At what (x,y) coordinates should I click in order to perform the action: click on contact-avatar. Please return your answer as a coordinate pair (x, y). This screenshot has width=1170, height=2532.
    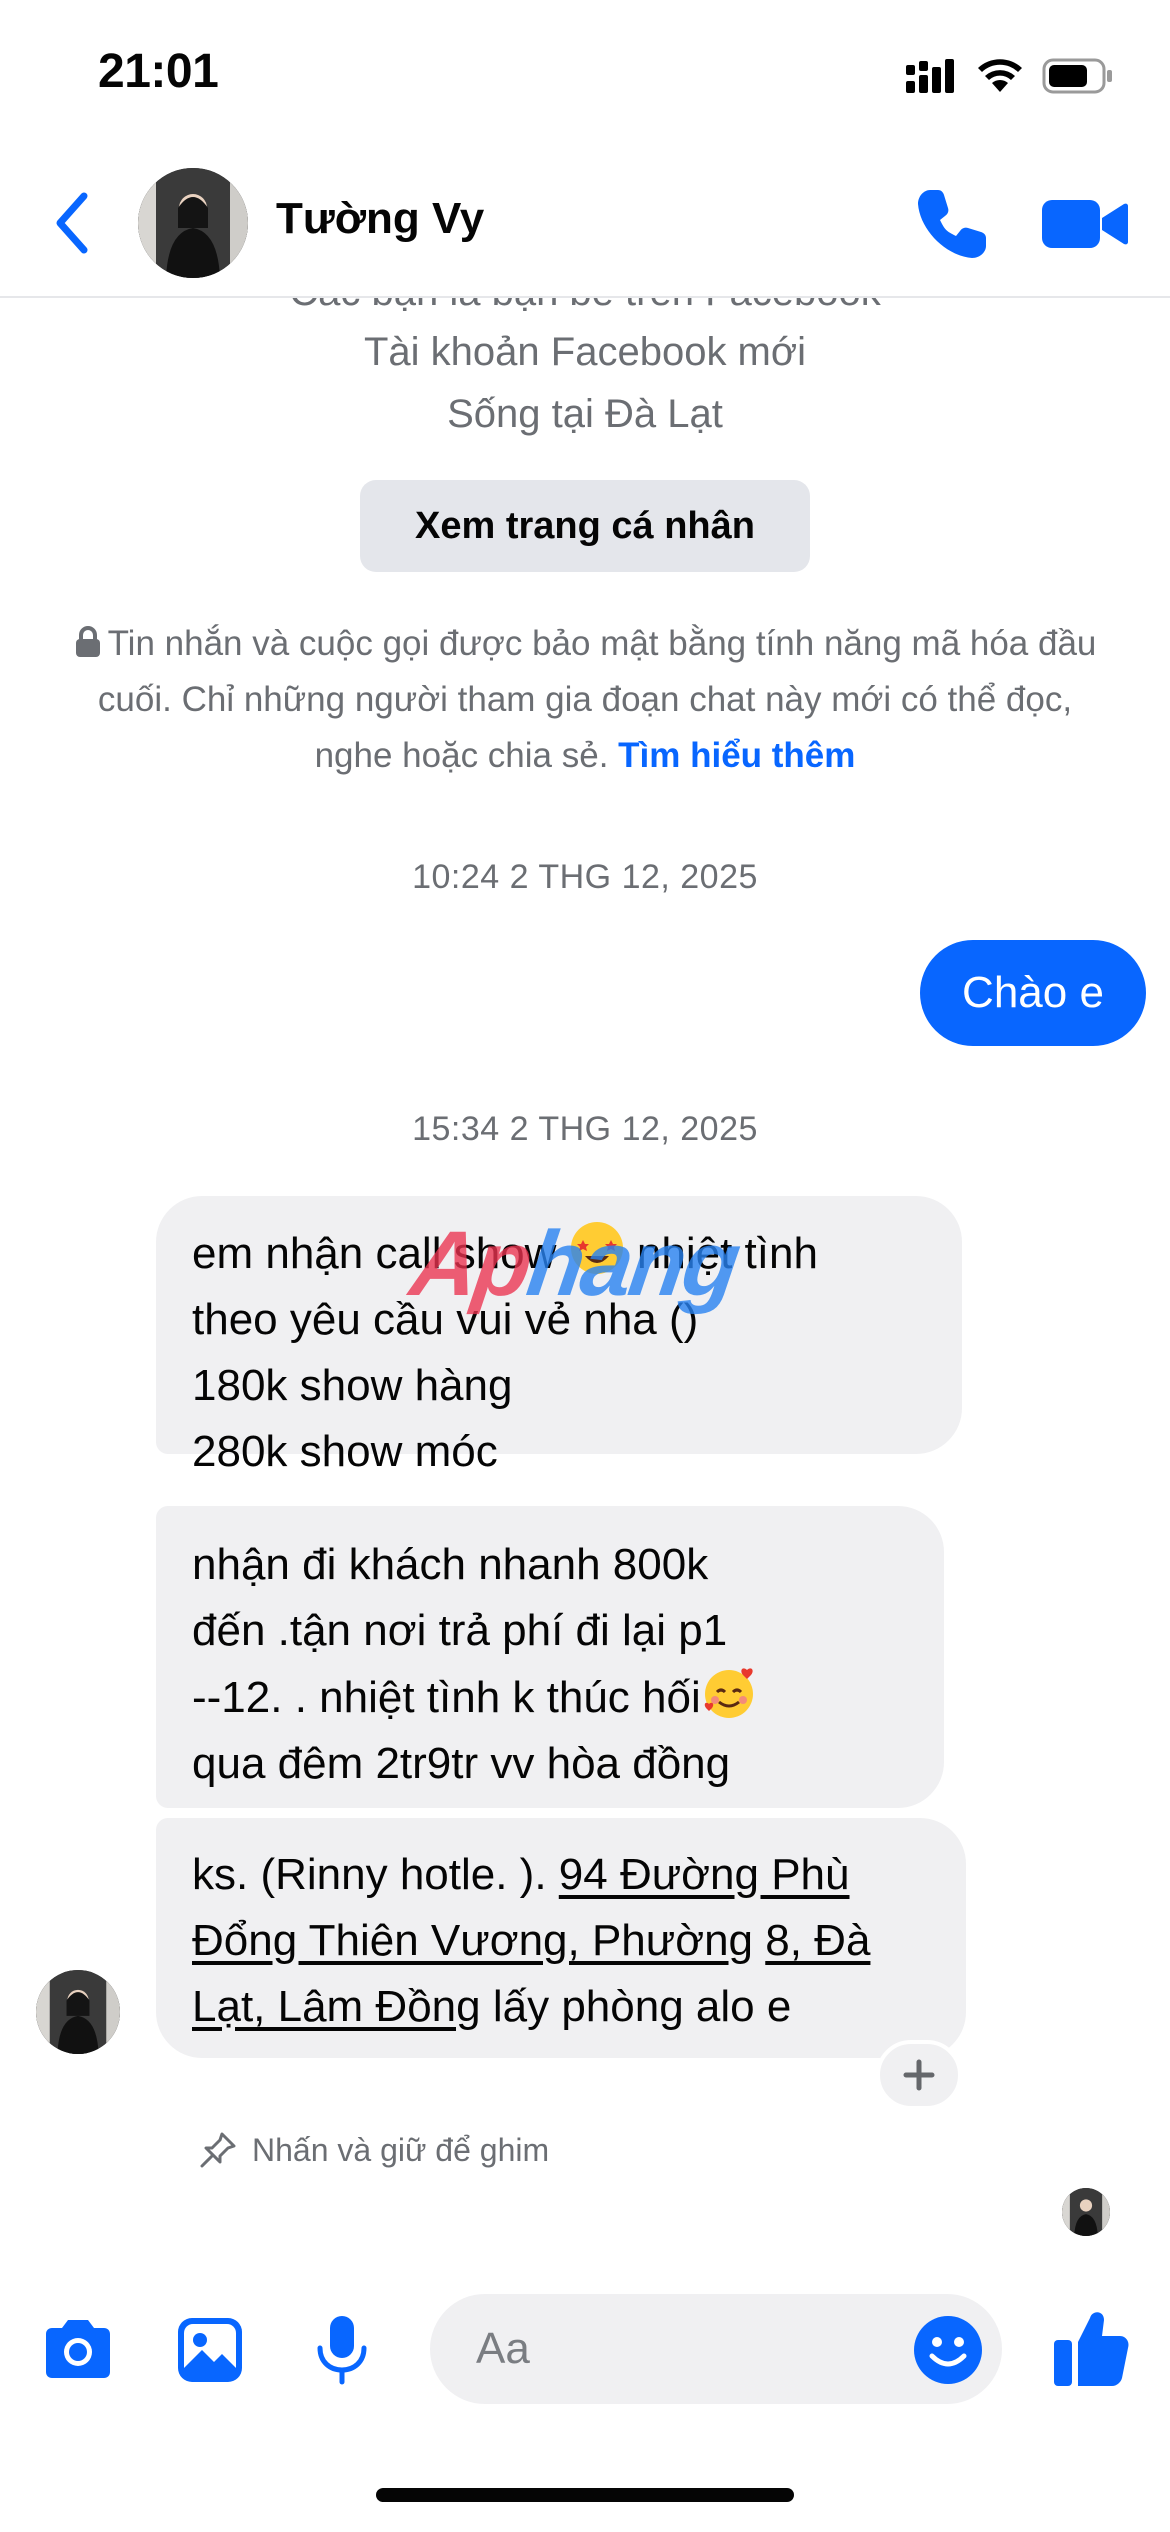
    Looking at the image, I should click on (193, 223).